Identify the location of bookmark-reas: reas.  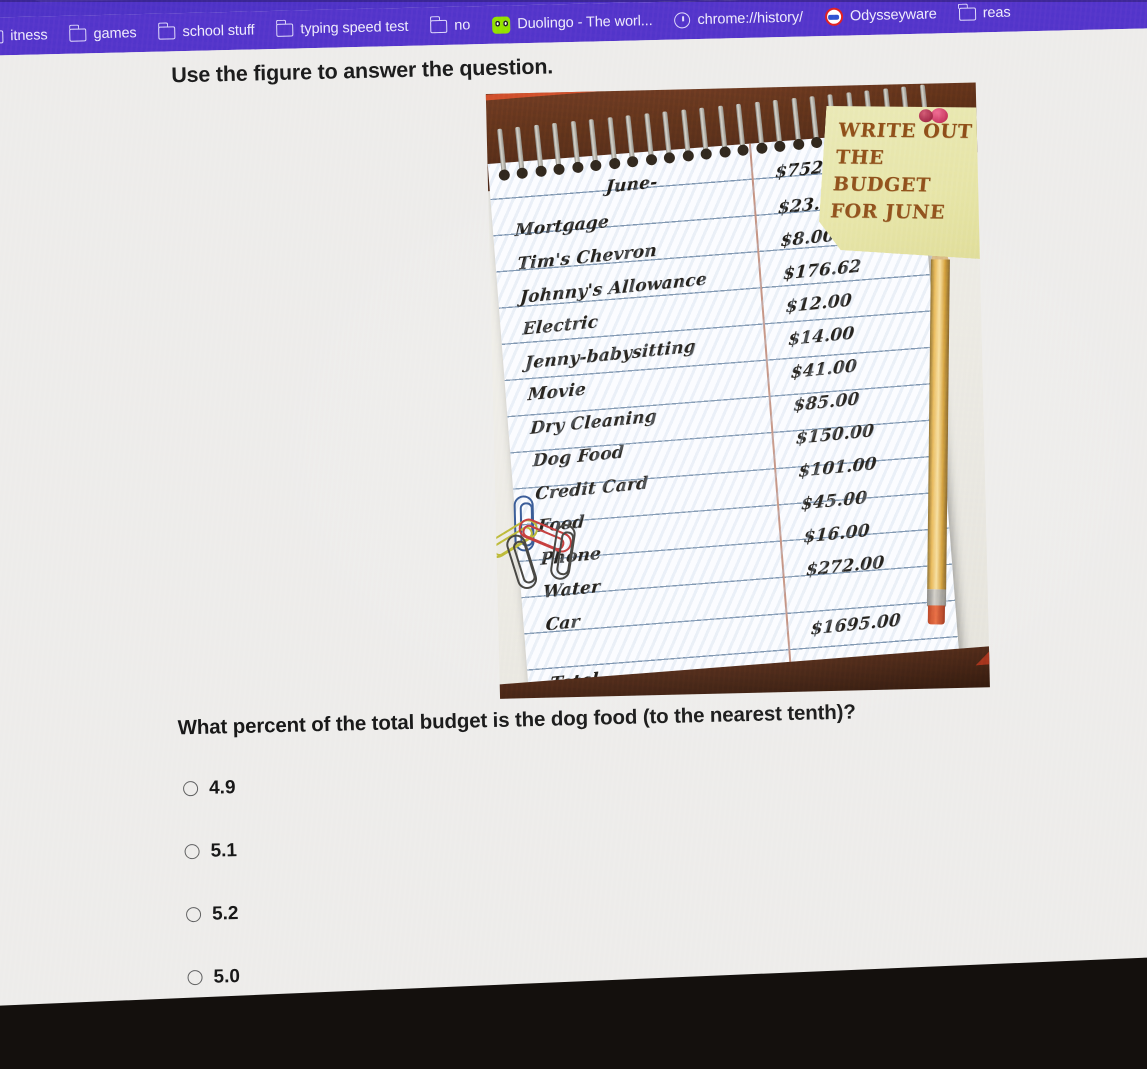
(984, 13).